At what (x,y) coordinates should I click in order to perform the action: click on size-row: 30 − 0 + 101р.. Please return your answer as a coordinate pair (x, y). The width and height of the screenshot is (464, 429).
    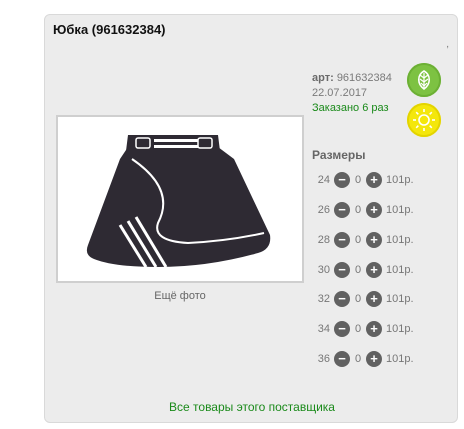
    Looking at the image, I should click on (382, 270).